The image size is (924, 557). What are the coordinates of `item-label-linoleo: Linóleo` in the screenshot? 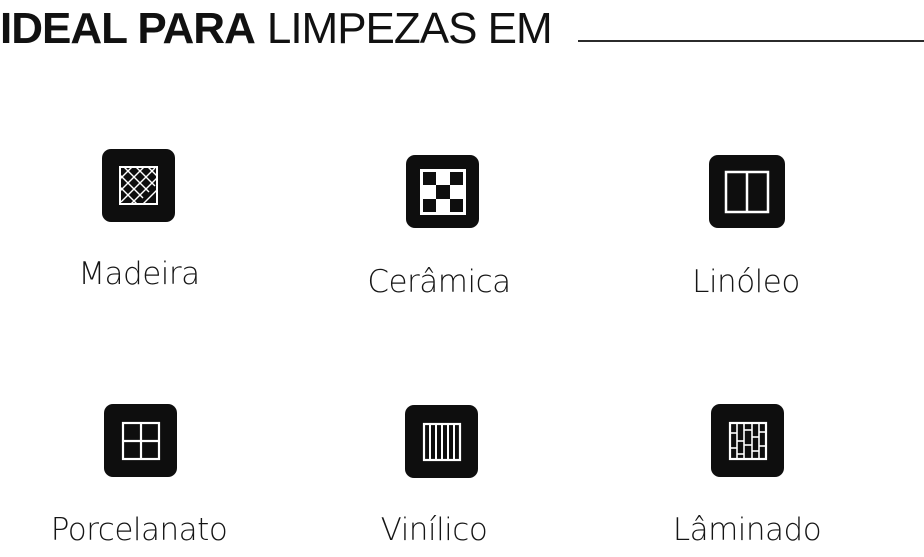 It's located at (746, 282).